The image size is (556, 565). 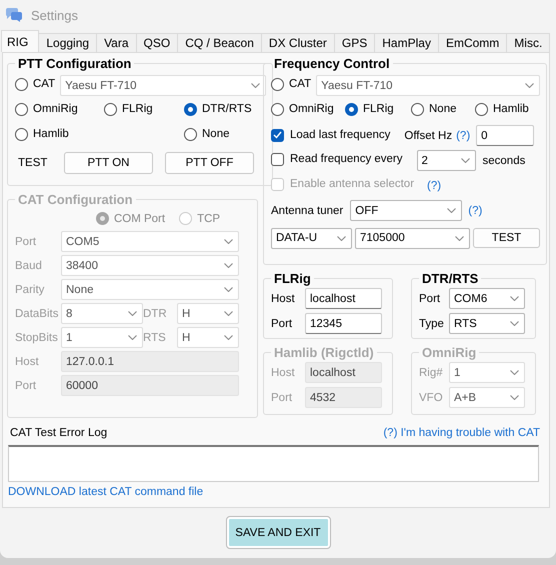 What do you see at coordinates (277, 135) in the screenshot?
I see `check-icon` at bounding box center [277, 135].